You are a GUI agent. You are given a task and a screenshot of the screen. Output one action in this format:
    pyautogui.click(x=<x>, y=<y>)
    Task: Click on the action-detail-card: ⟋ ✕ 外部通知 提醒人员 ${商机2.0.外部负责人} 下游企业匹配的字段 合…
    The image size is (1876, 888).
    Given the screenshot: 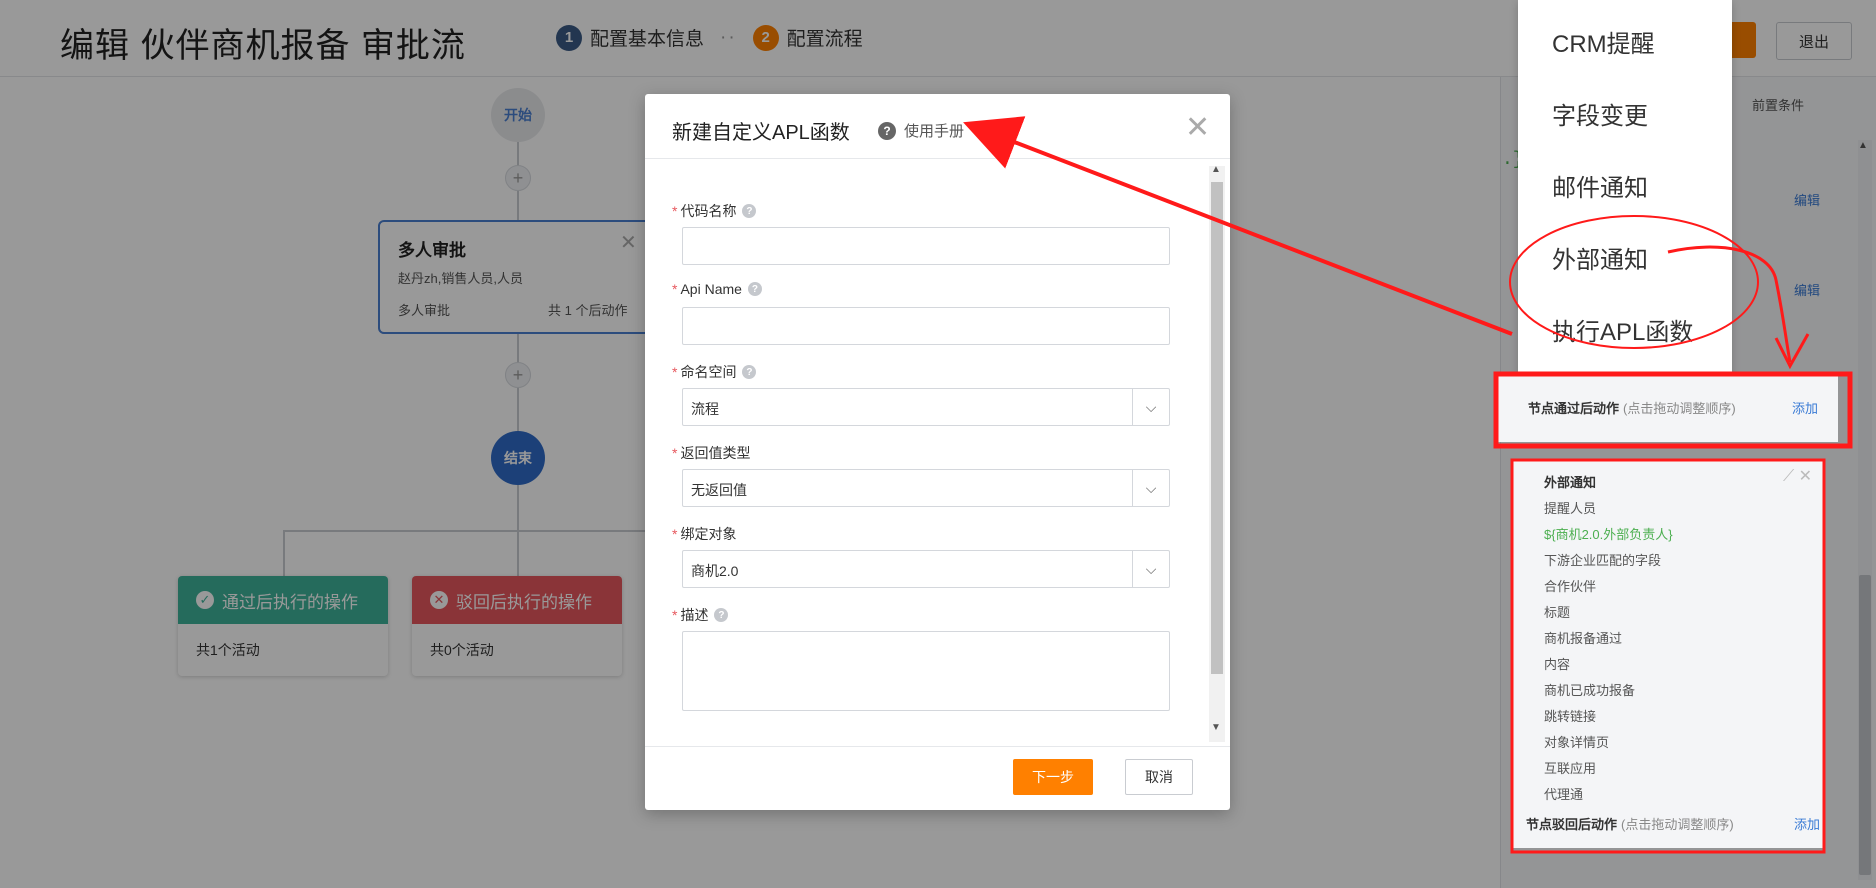 What is the action you would take?
    pyautogui.click(x=1668, y=654)
    